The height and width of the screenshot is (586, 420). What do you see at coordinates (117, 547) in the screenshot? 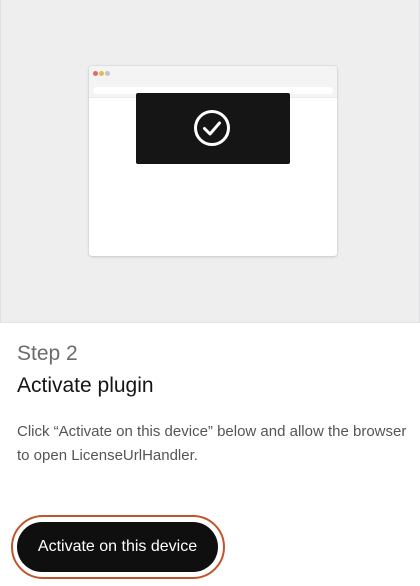
I see `activate-button: Activate on this device` at bounding box center [117, 547].